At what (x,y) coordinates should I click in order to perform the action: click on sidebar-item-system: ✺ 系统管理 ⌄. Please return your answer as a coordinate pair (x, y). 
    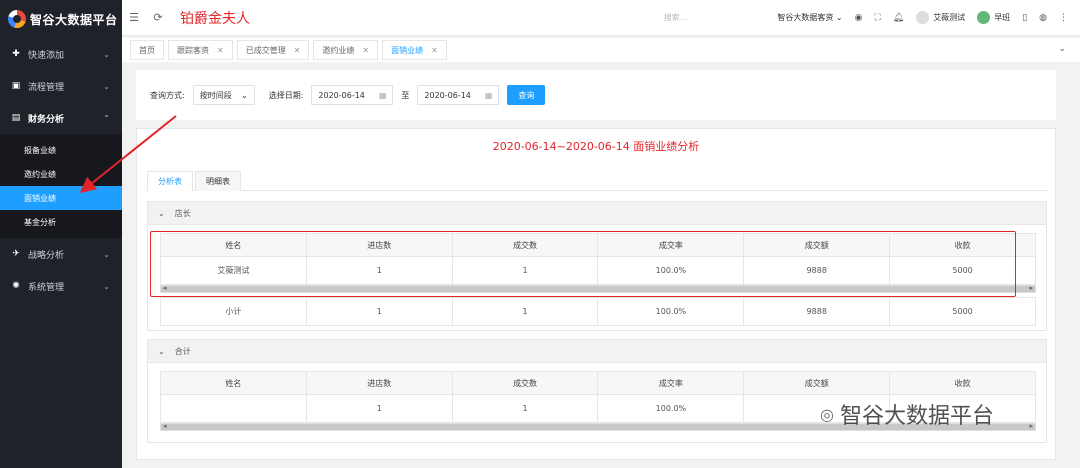
    Looking at the image, I should click on (61, 286).